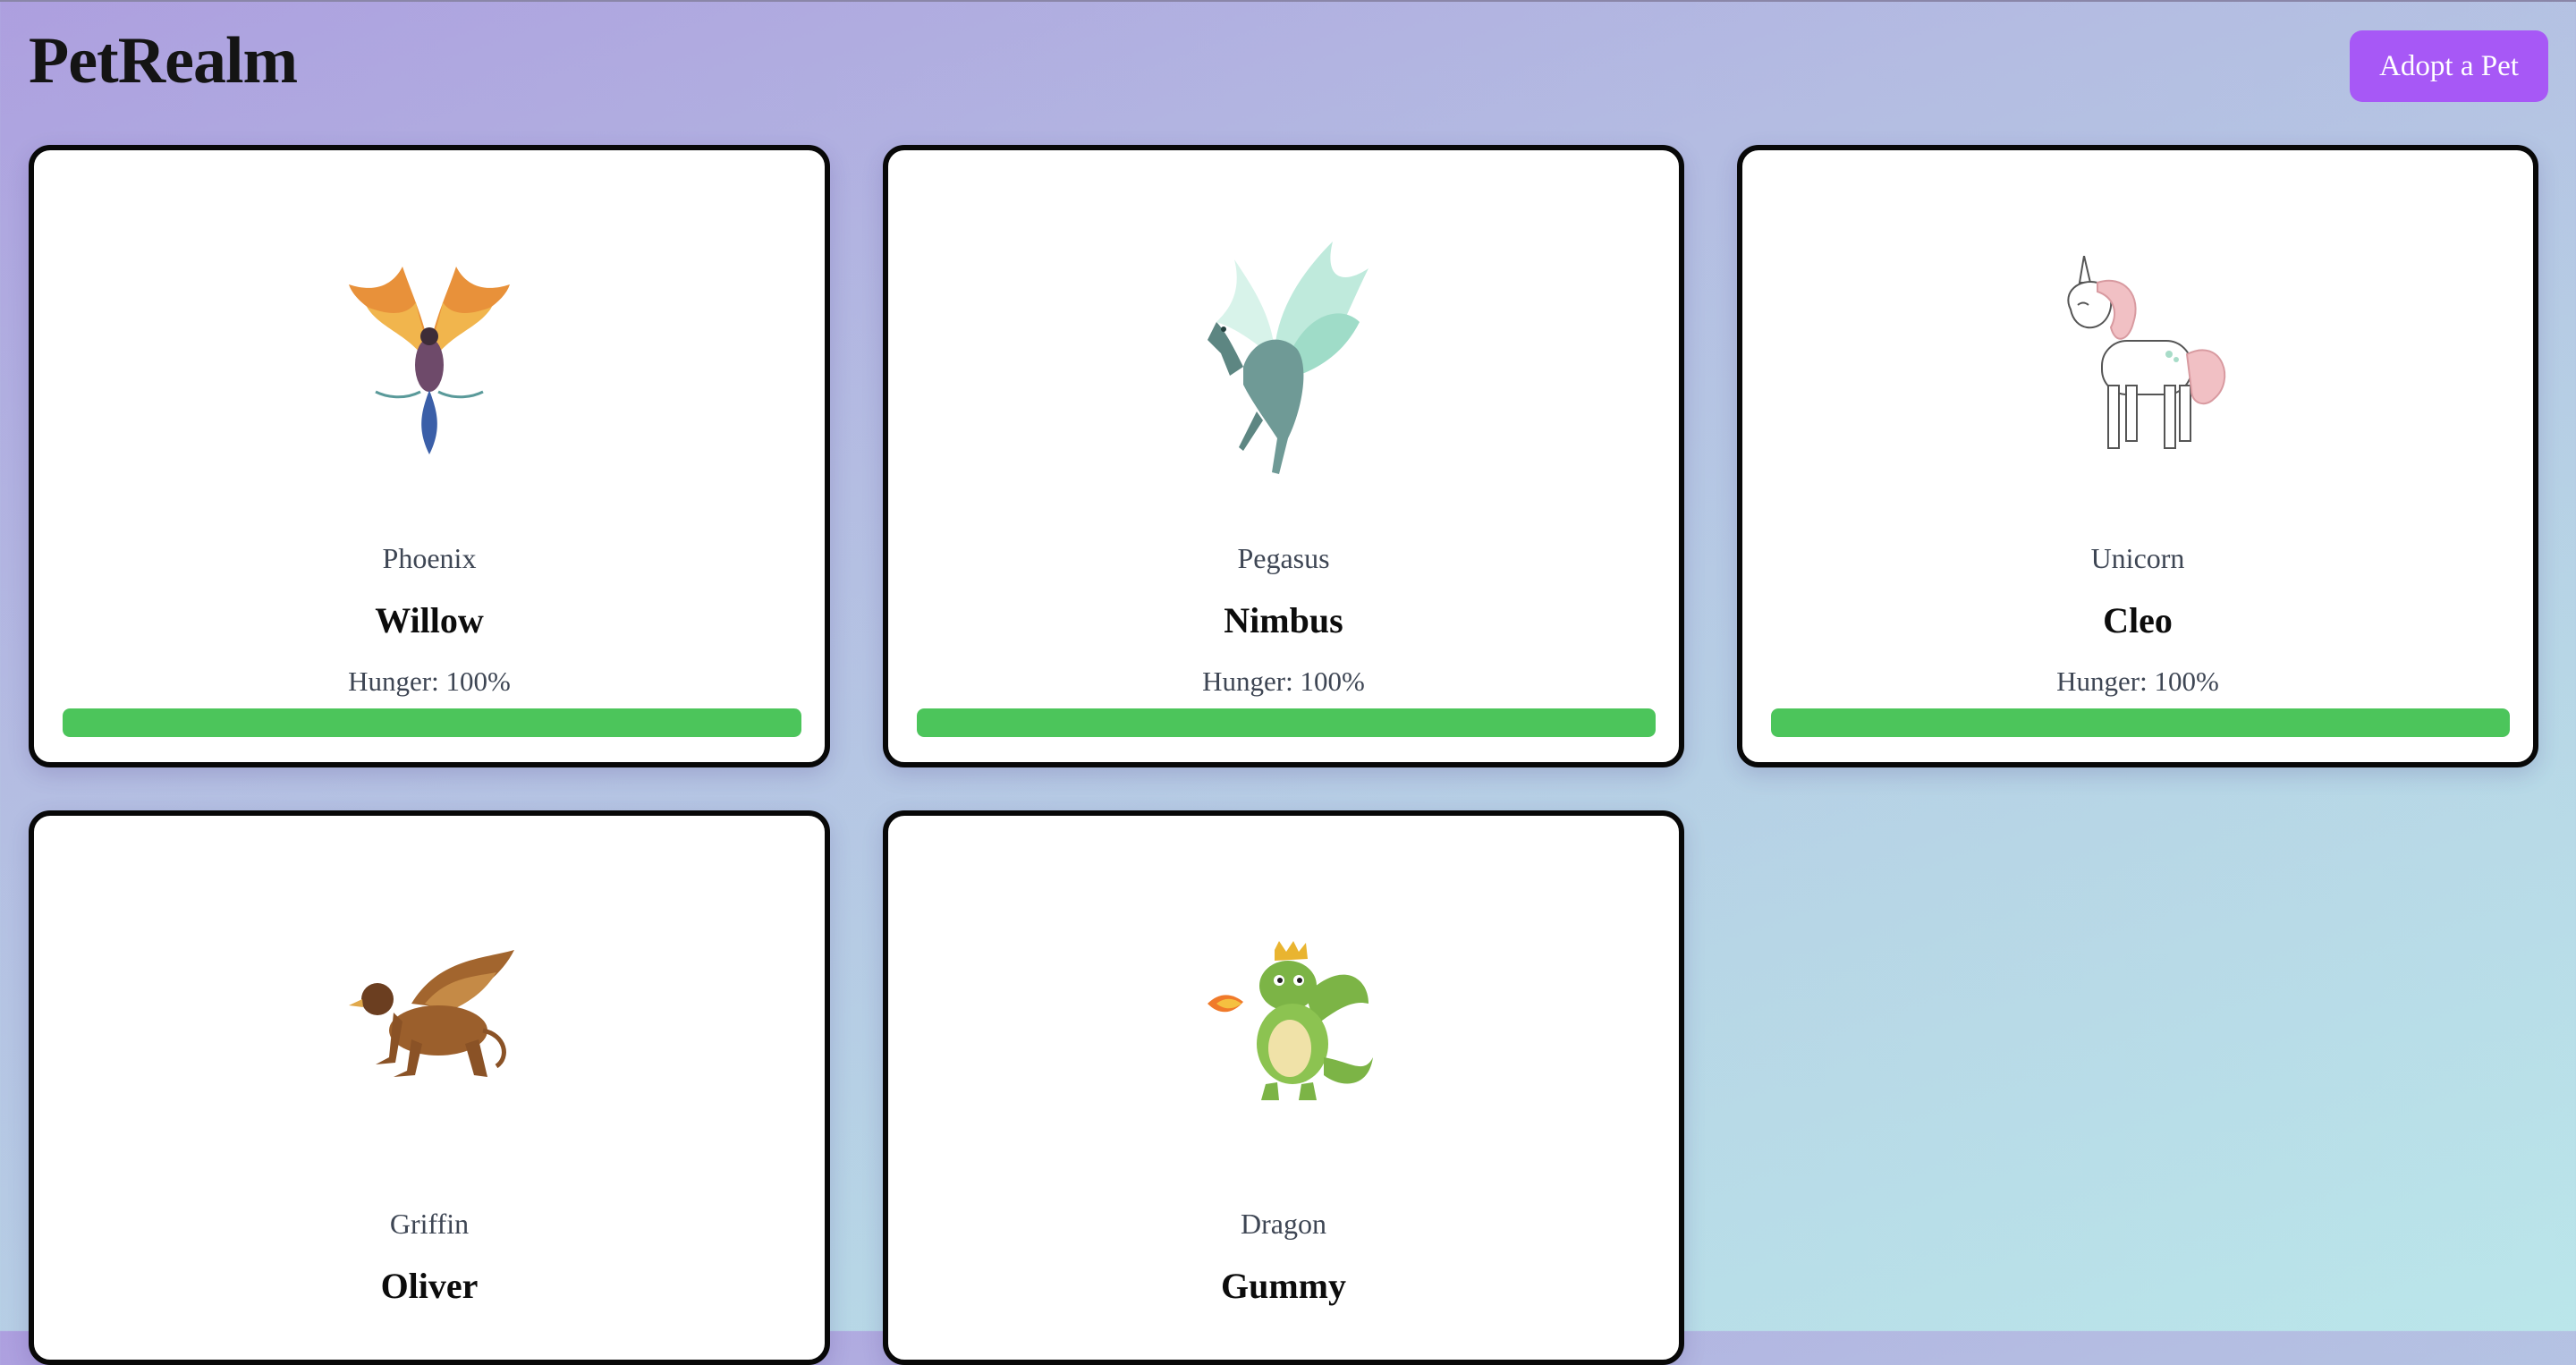 Image resolution: width=2576 pixels, height=1365 pixels. I want to click on phoenix-image, so click(429, 360).